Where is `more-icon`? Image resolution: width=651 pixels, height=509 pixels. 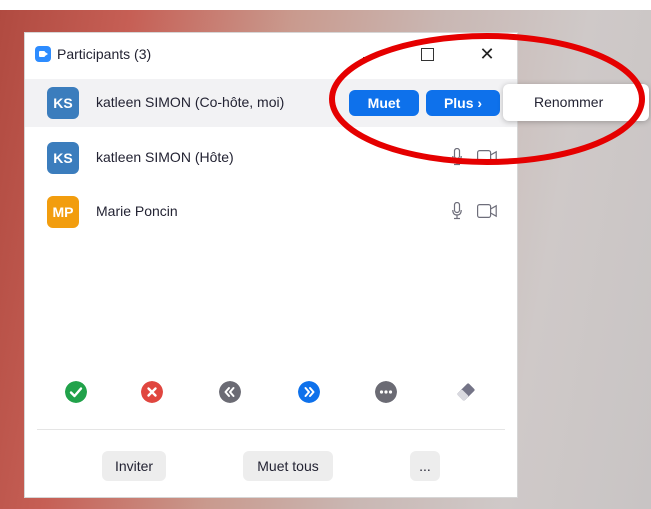
more-icon is located at coordinates (386, 392).